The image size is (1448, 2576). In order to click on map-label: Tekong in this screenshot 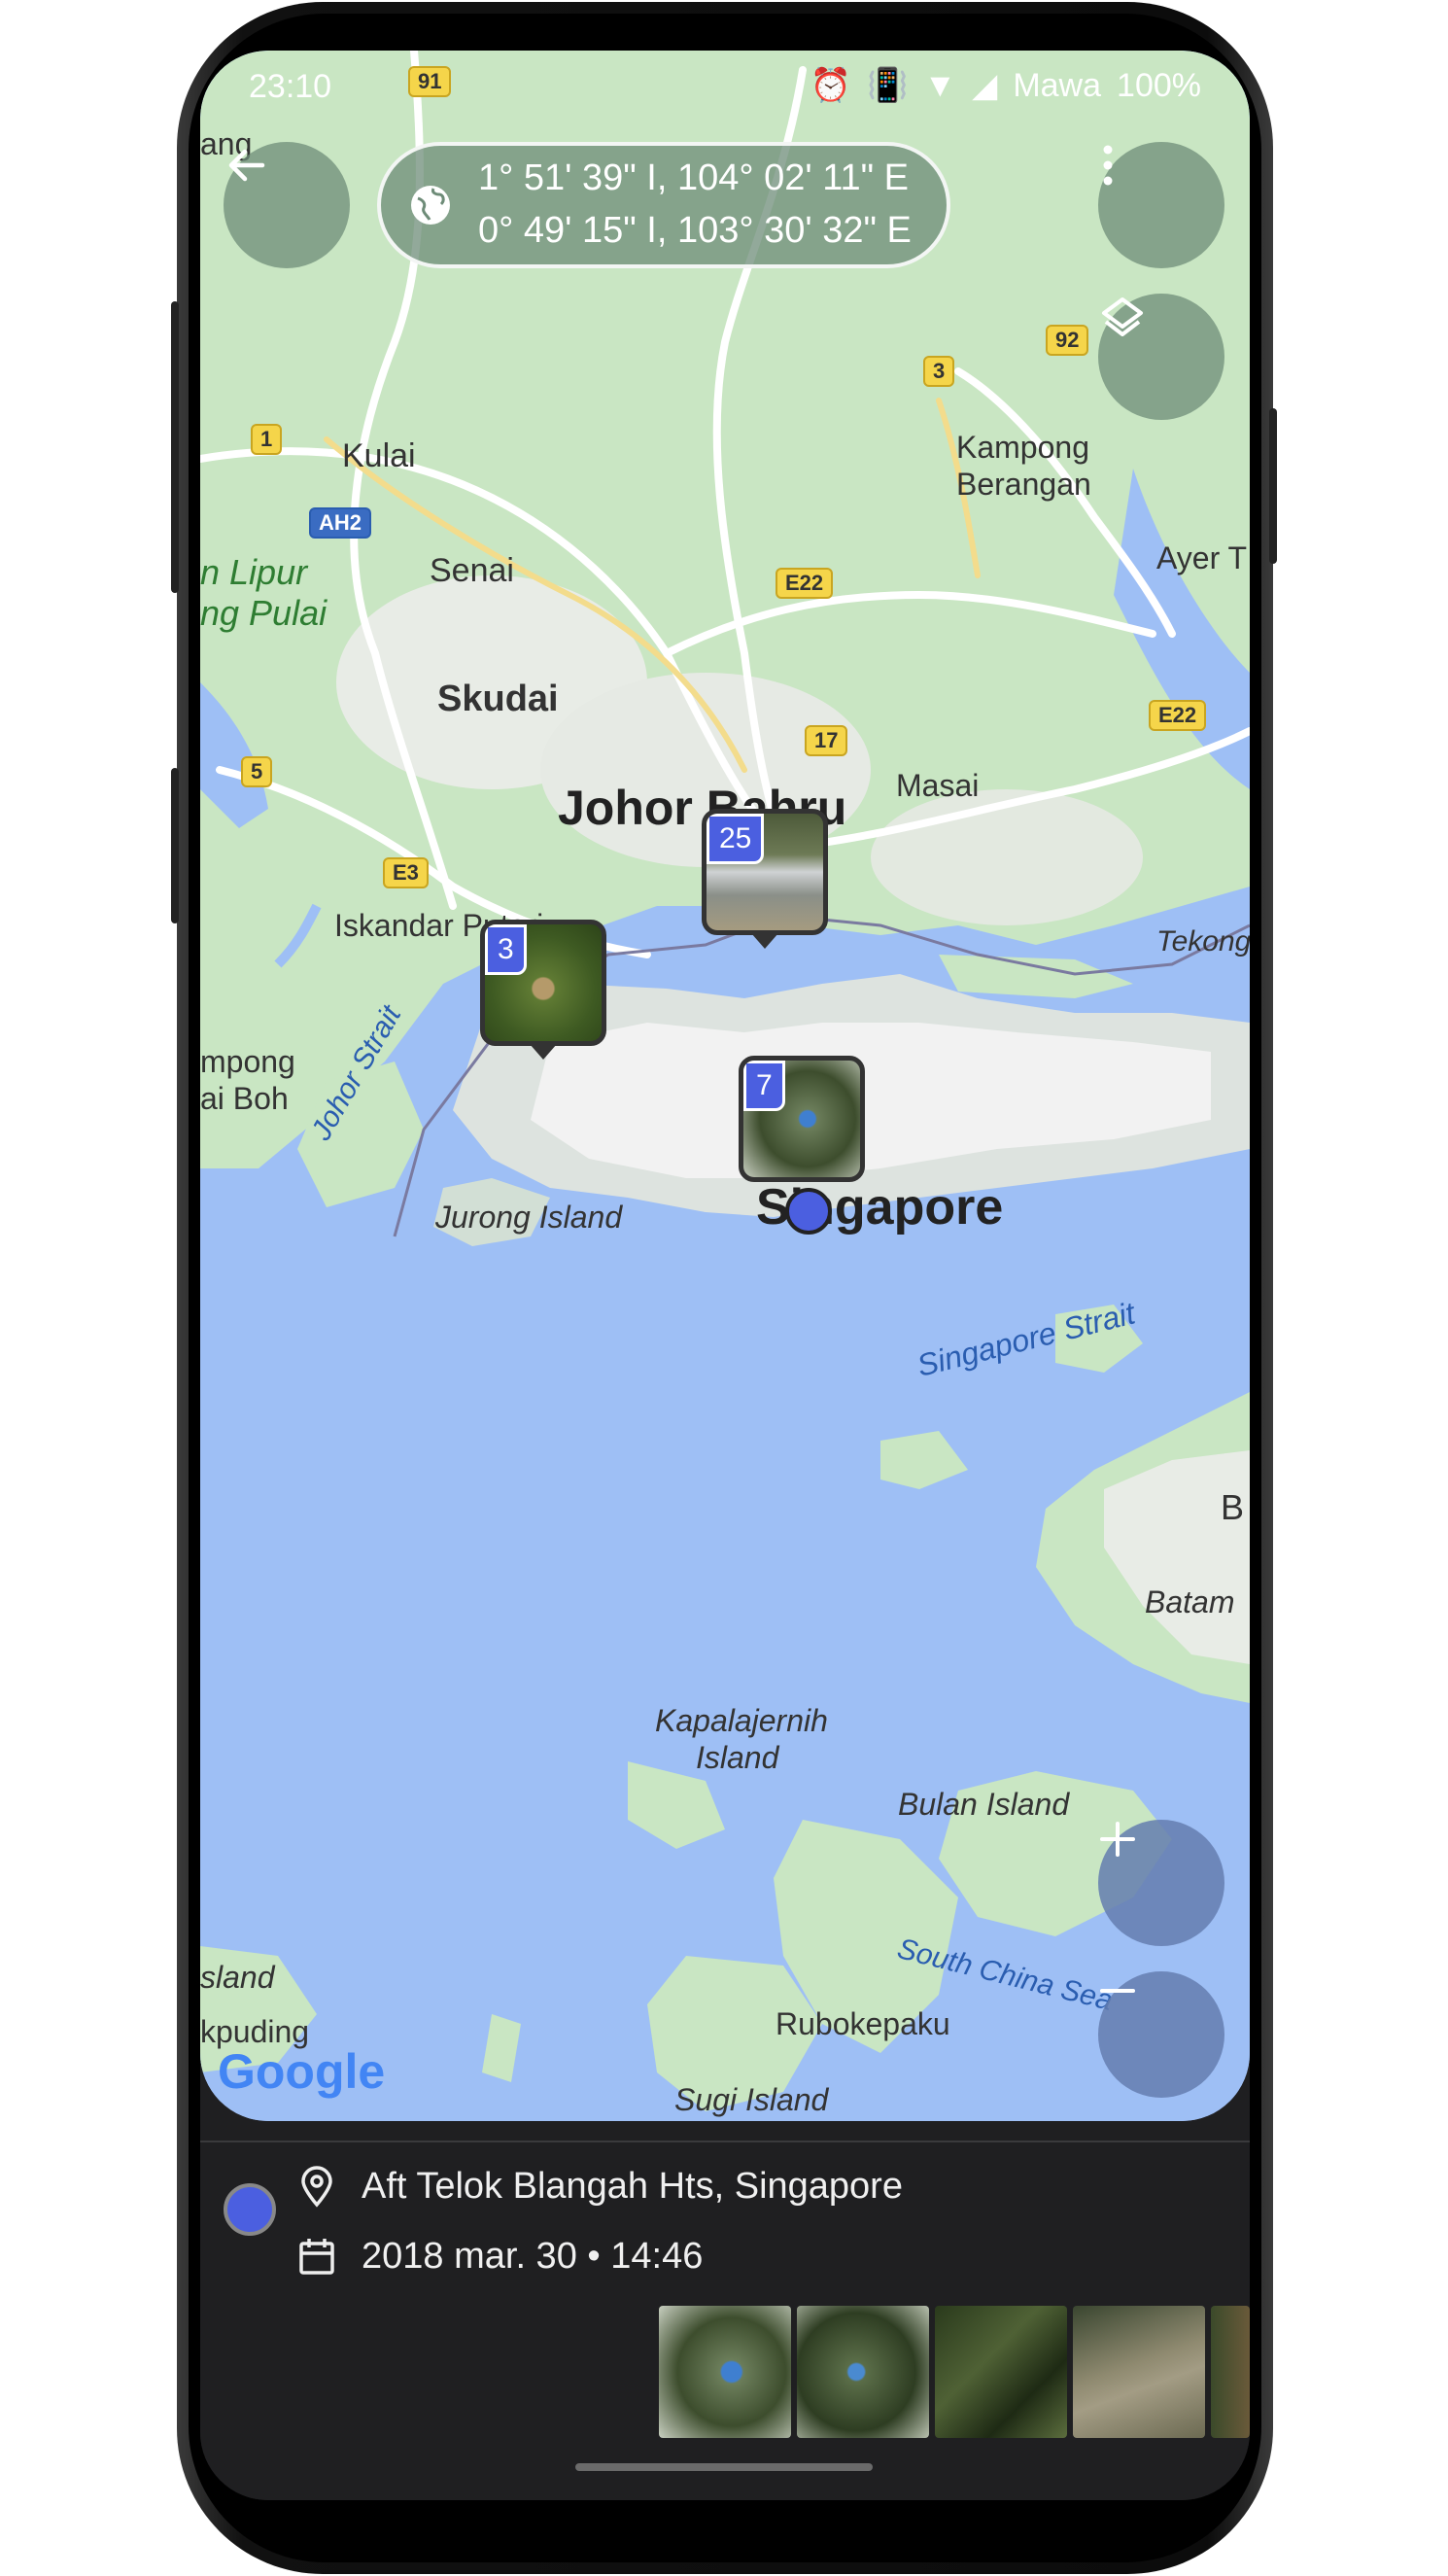, I will do `click(1203, 941)`.